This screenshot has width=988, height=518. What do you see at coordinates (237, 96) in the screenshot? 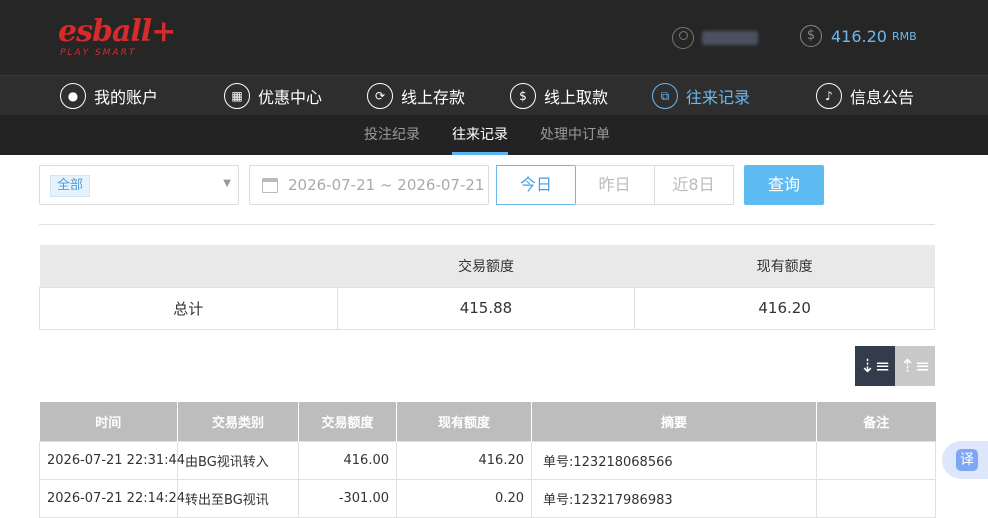
I see `gift-icon: ▦` at bounding box center [237, 96].